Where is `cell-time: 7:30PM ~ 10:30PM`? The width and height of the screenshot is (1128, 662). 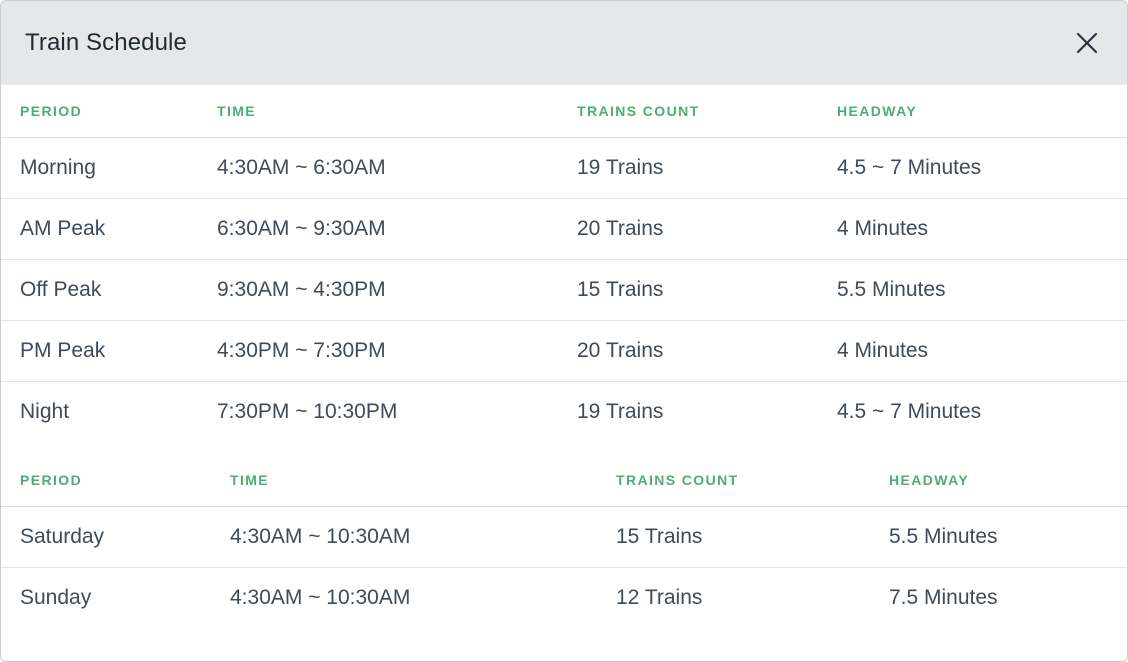 cell-time: 7:30PM ~ 10:30PM is located at coordinates (307, 411).